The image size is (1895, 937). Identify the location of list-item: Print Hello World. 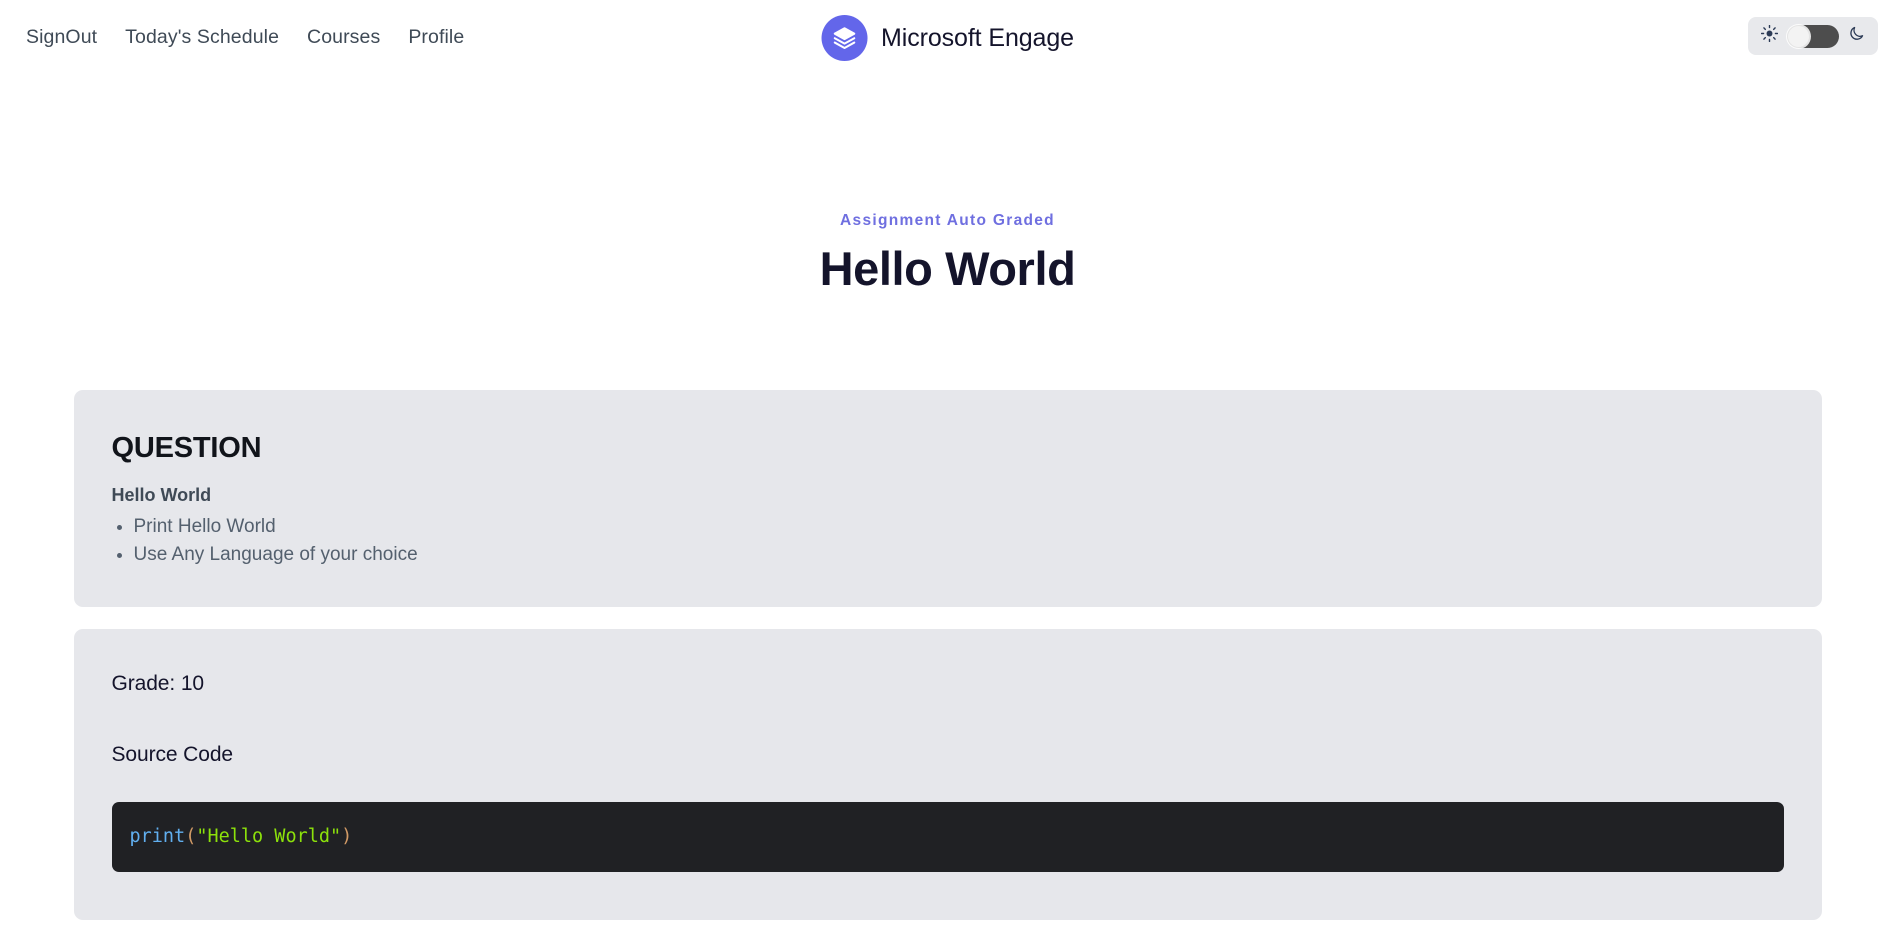
(959, 527).